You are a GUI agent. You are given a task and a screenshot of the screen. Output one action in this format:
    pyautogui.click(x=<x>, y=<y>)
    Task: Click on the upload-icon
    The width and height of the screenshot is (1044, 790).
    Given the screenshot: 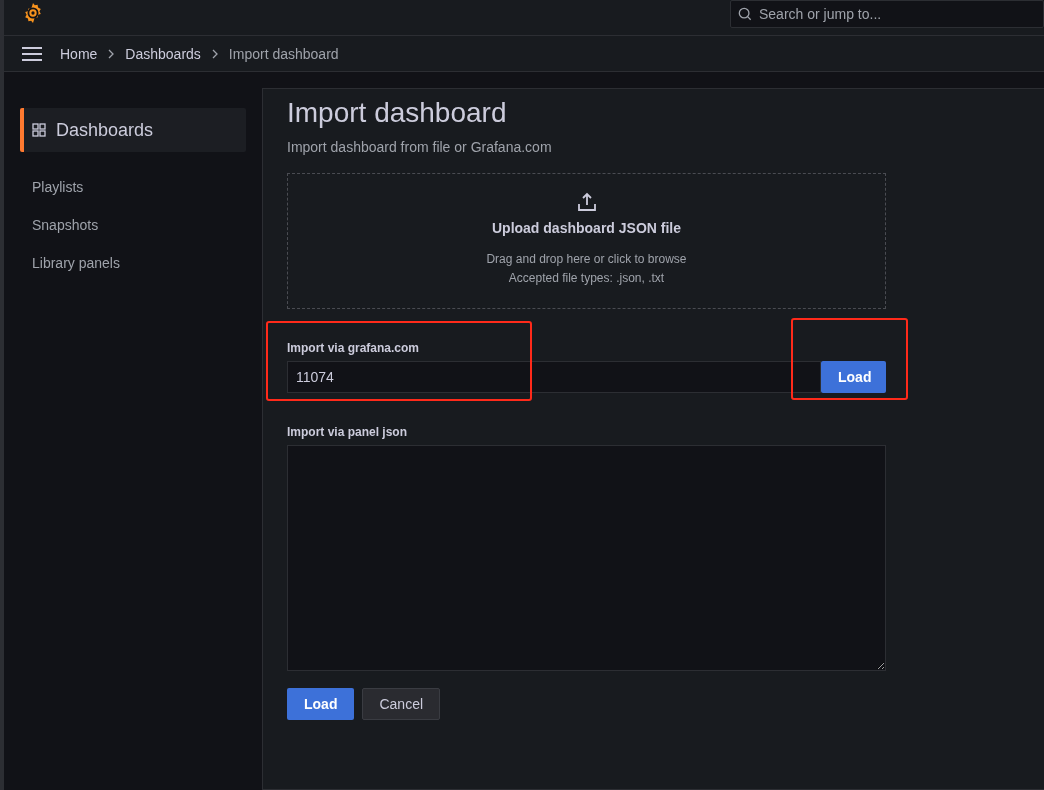 What is the action you would take?
    pyautogui.click(x=586, y=202)
    